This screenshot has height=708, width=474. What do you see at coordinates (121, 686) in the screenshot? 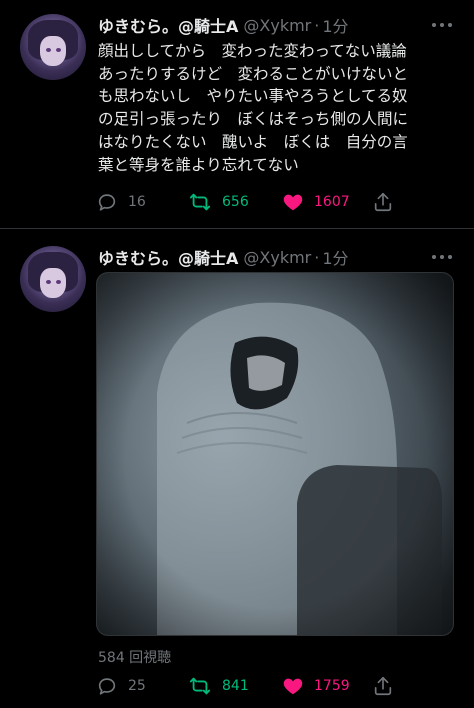
I see `reply-button: 25` at bounding box center [121, 686].